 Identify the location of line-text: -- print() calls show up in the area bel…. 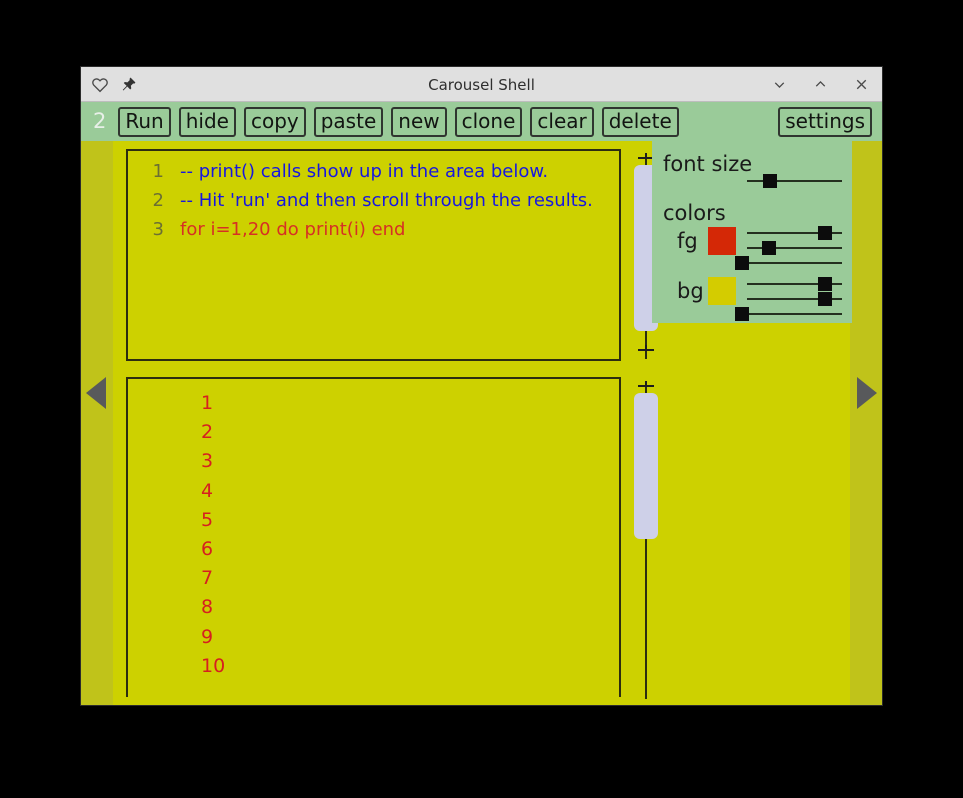
(364, 171).